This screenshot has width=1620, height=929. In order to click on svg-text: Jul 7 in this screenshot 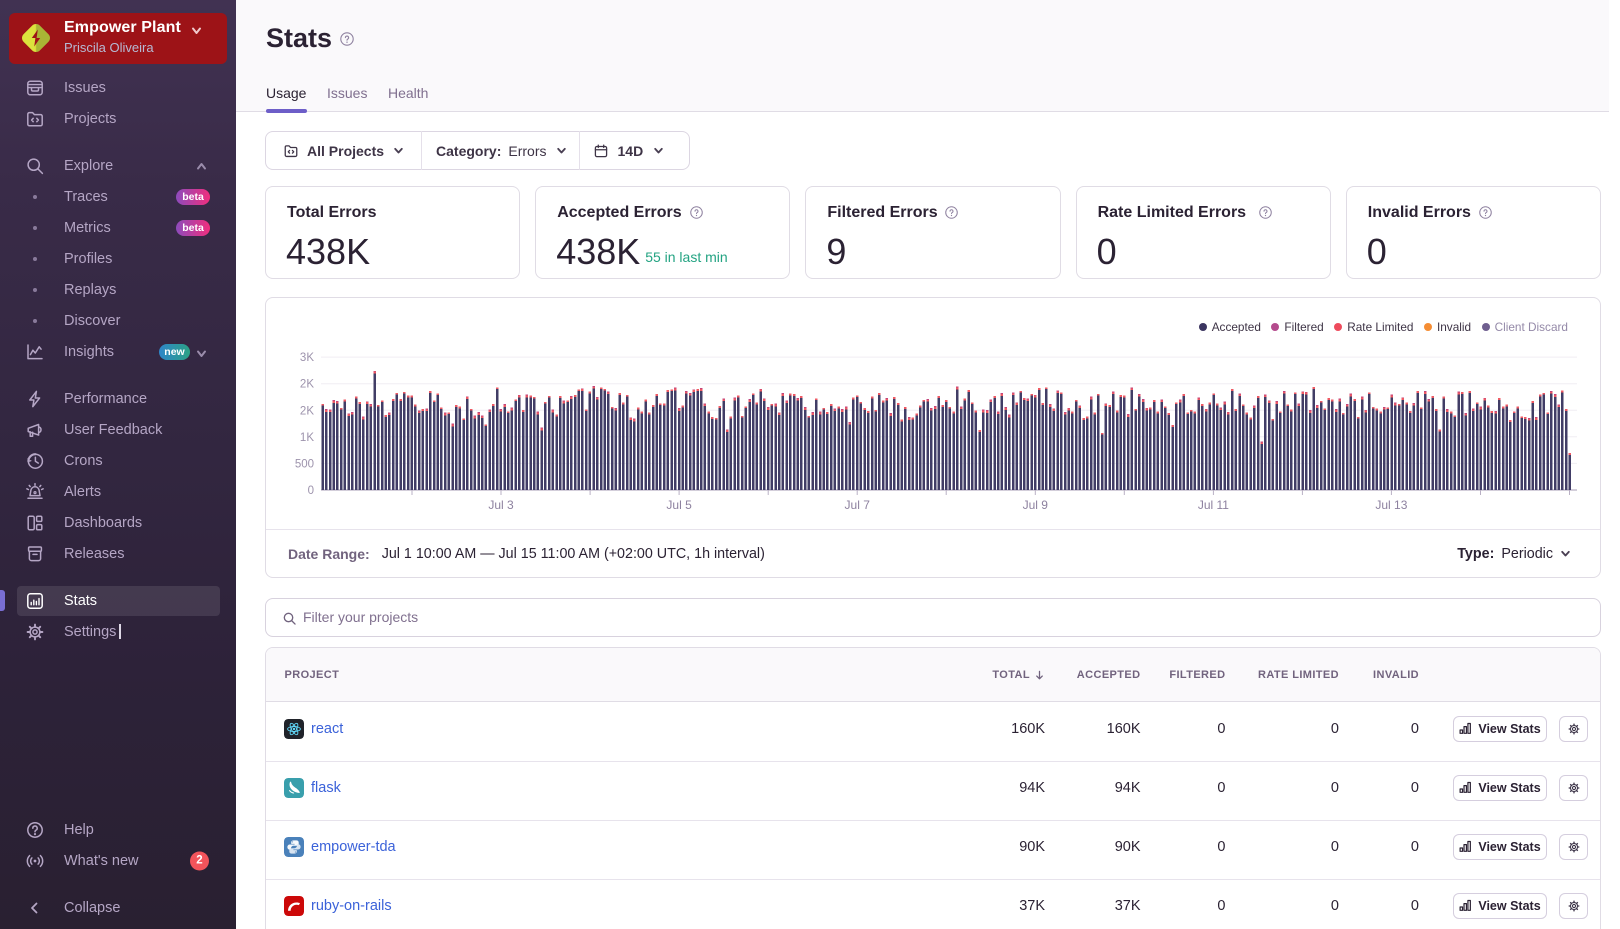, I will do `click(858, 505)`.